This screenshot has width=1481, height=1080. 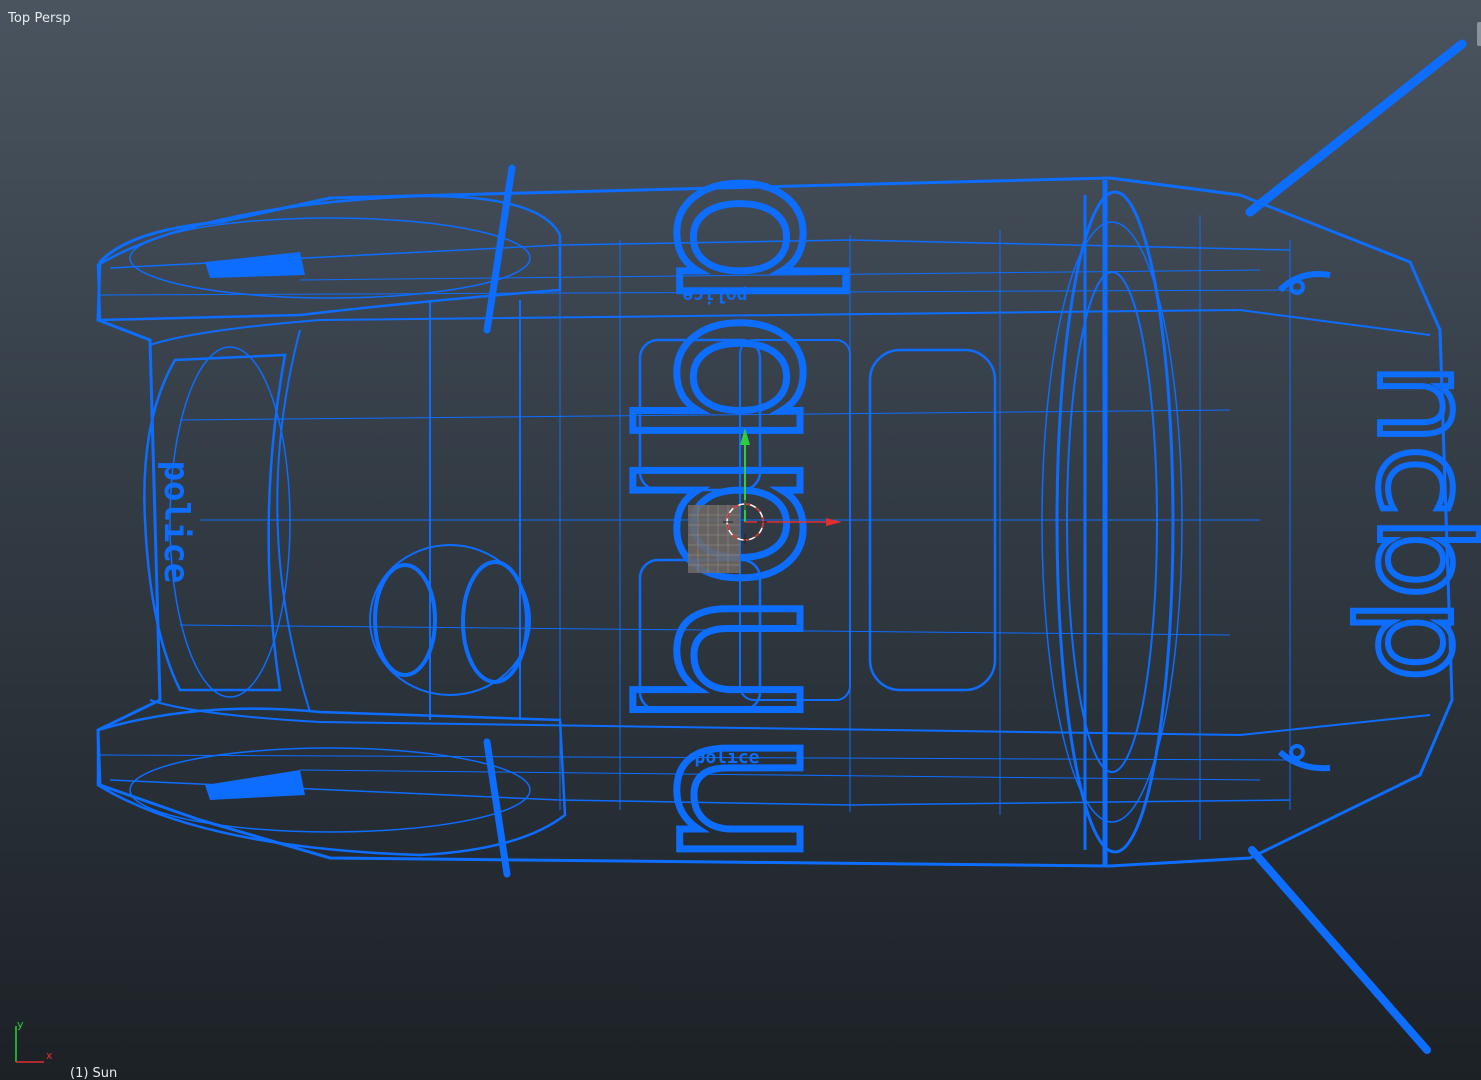 What do you see at coordinates (1356, 128) in the screenshot?
I see `antenna-rear-top` at bounding box center [1356, 128].